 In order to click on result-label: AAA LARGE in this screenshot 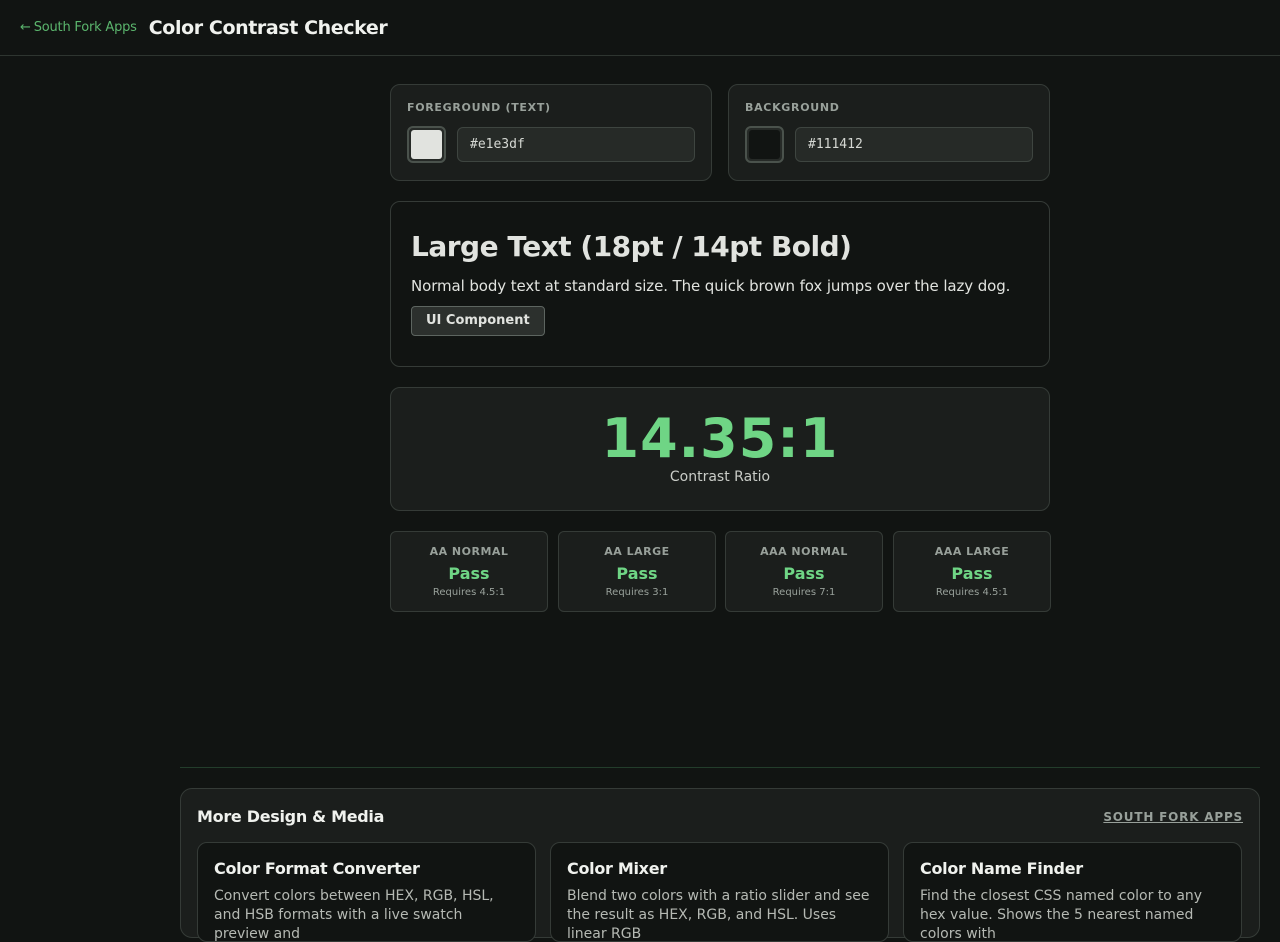, I will do `click(972, 551)`.